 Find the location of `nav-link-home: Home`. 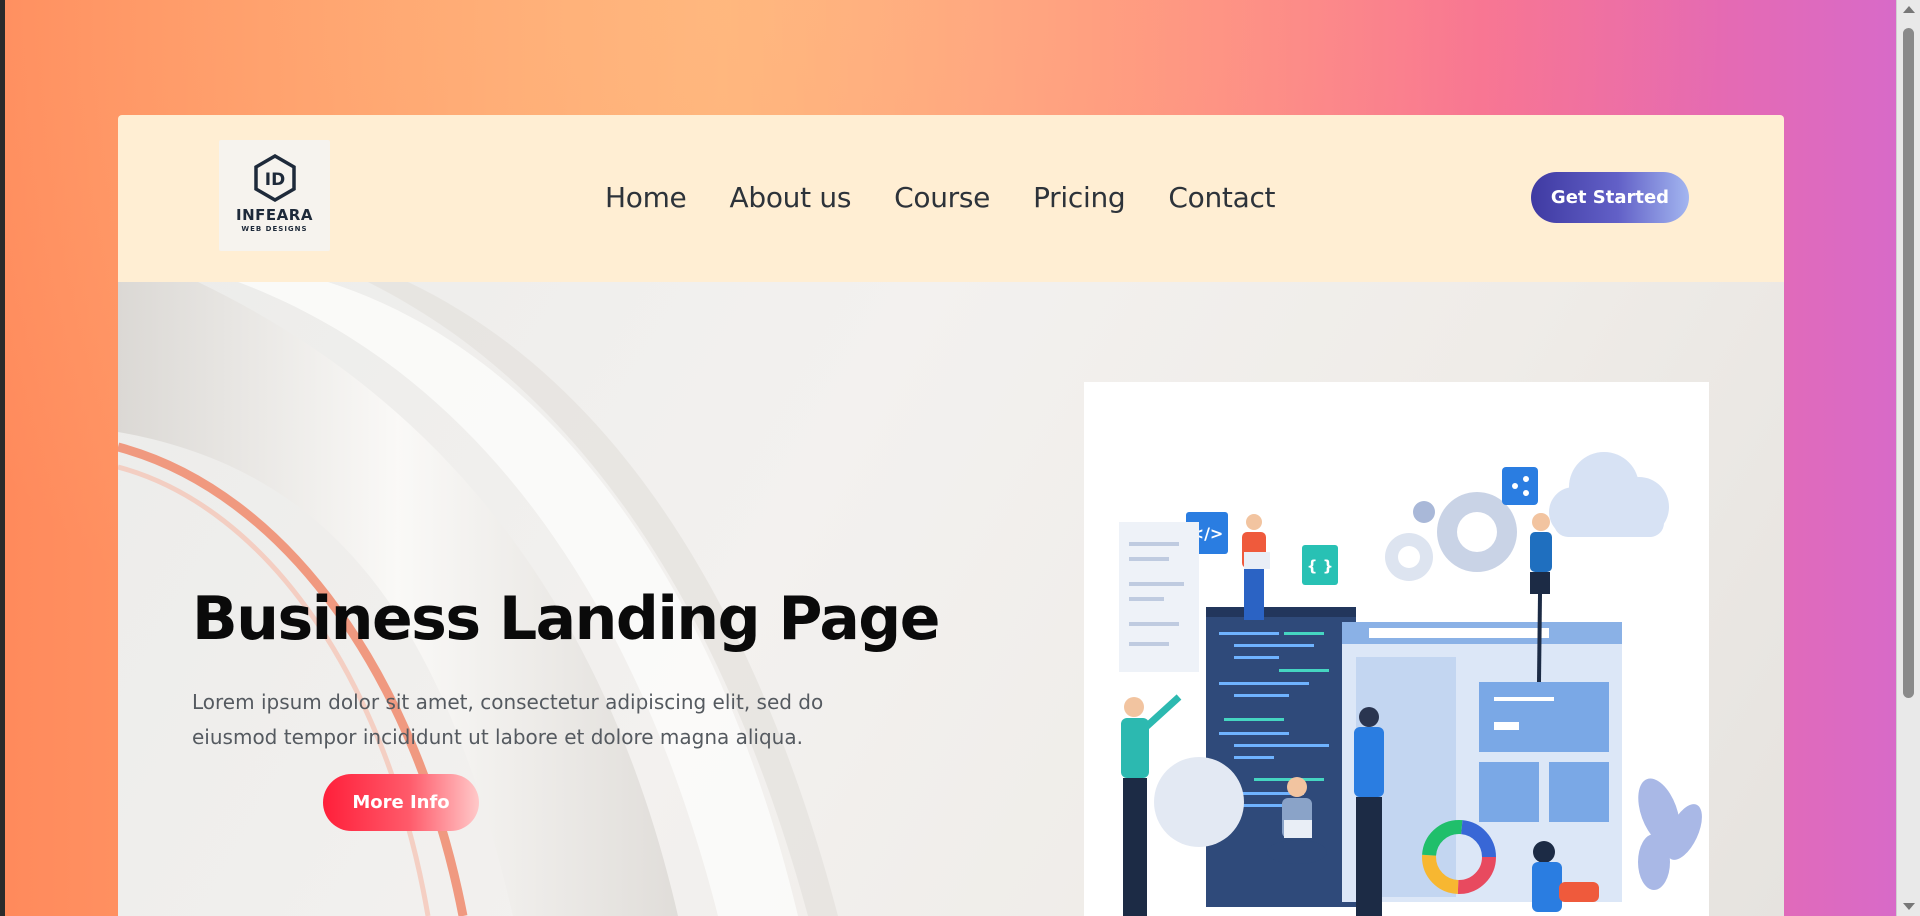

nav-link-home: Home is located at coordinates (646, 197).